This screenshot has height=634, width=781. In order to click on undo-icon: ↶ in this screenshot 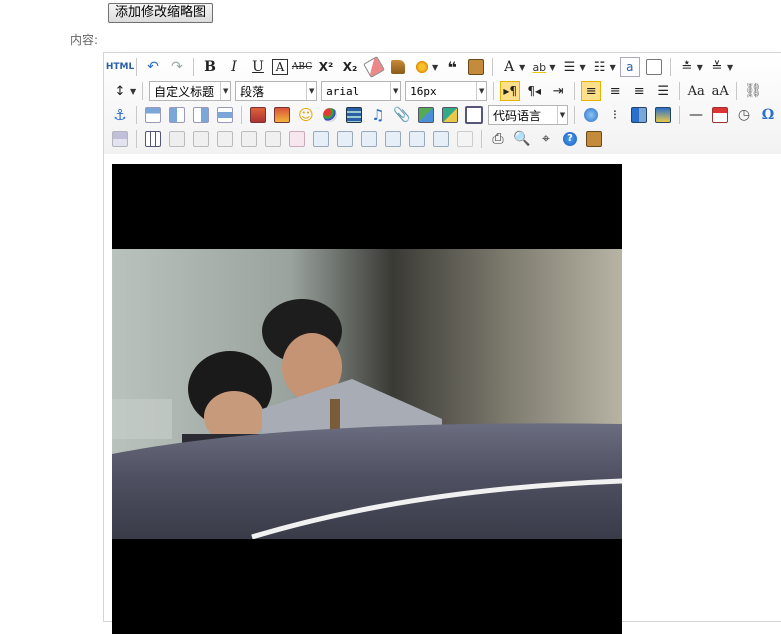, I will do `click(153, 67)`.